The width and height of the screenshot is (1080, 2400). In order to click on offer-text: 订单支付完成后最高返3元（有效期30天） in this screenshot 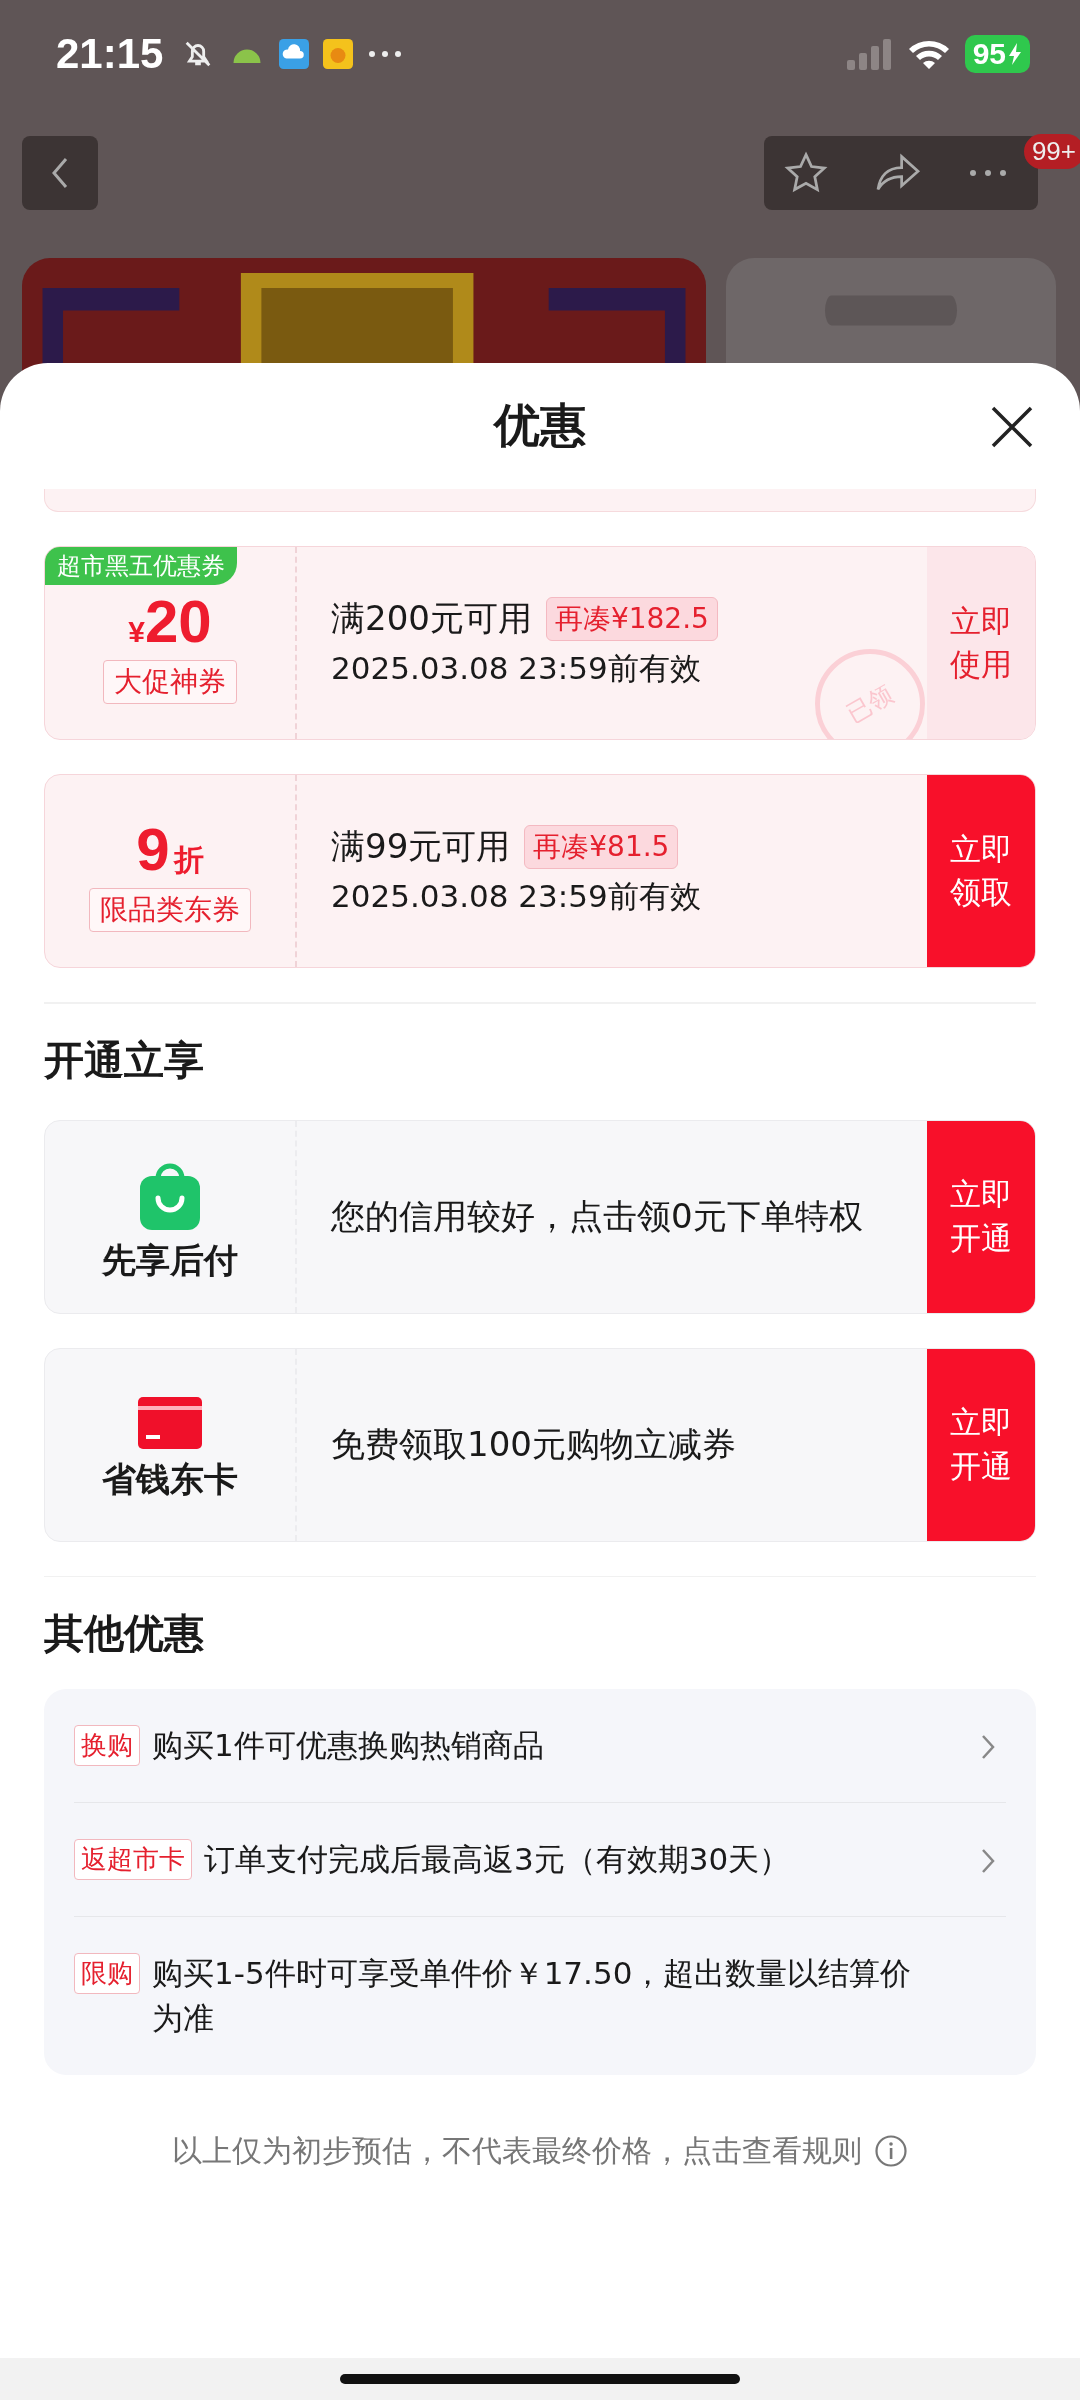, I will do `click(497, 1859)`.